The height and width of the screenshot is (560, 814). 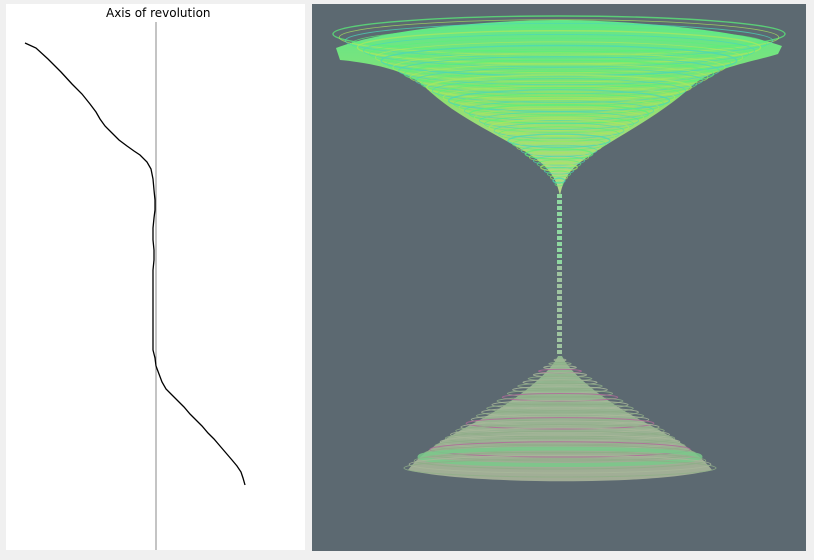 I want to click on stem, so click(x=559, y=274).